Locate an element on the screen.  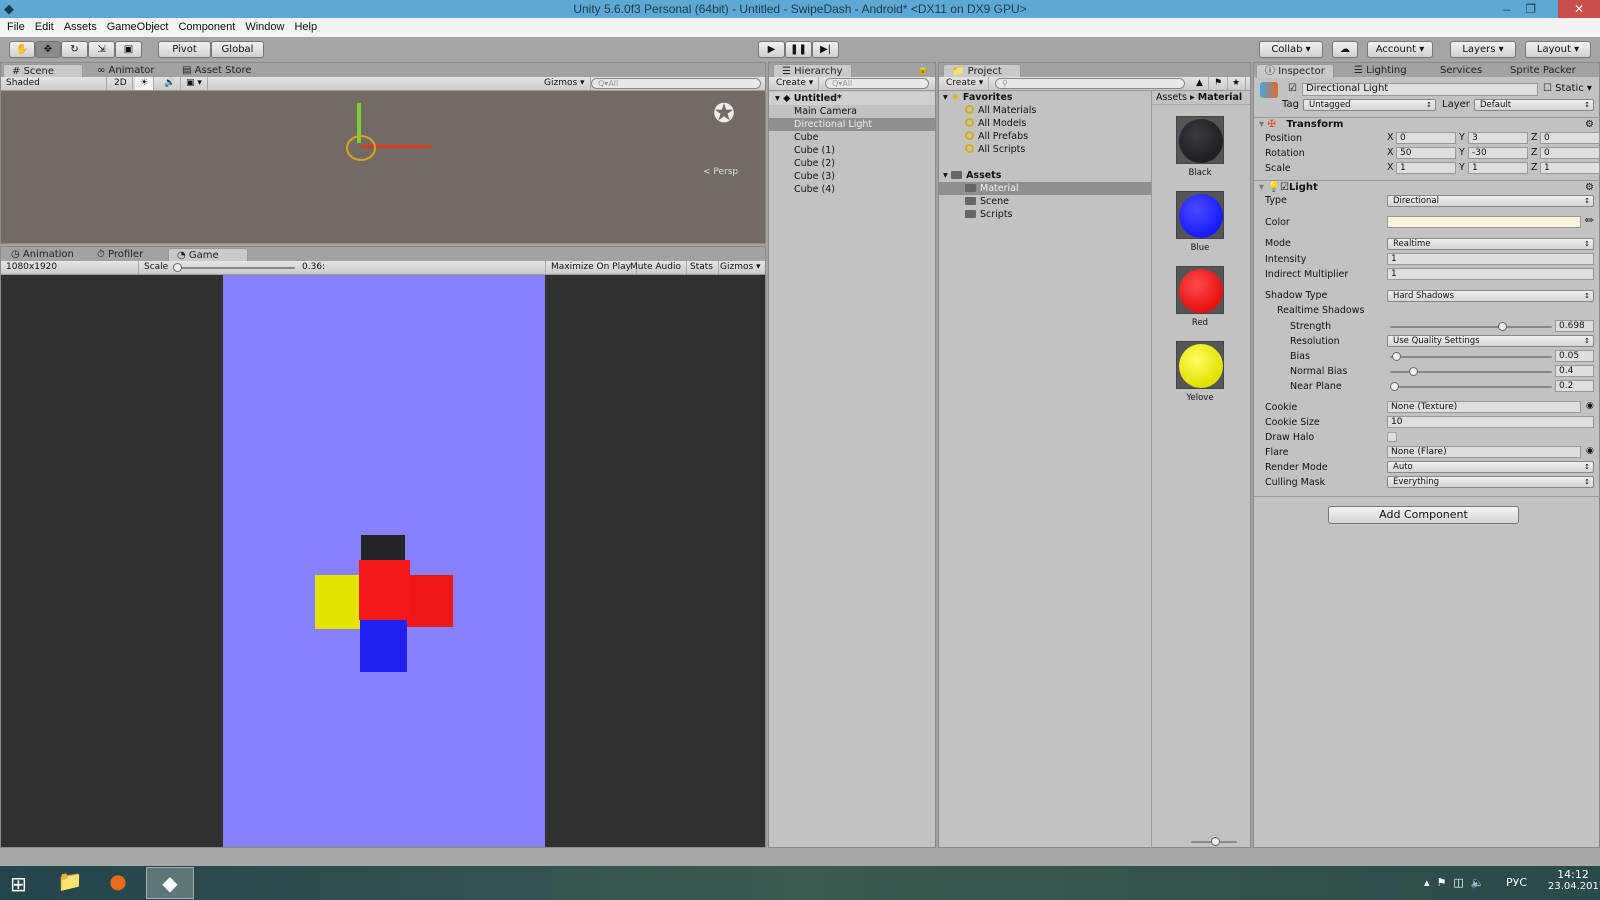
favorites-group: ▾ ★ Favorites is located at coordinates (1045, 97).